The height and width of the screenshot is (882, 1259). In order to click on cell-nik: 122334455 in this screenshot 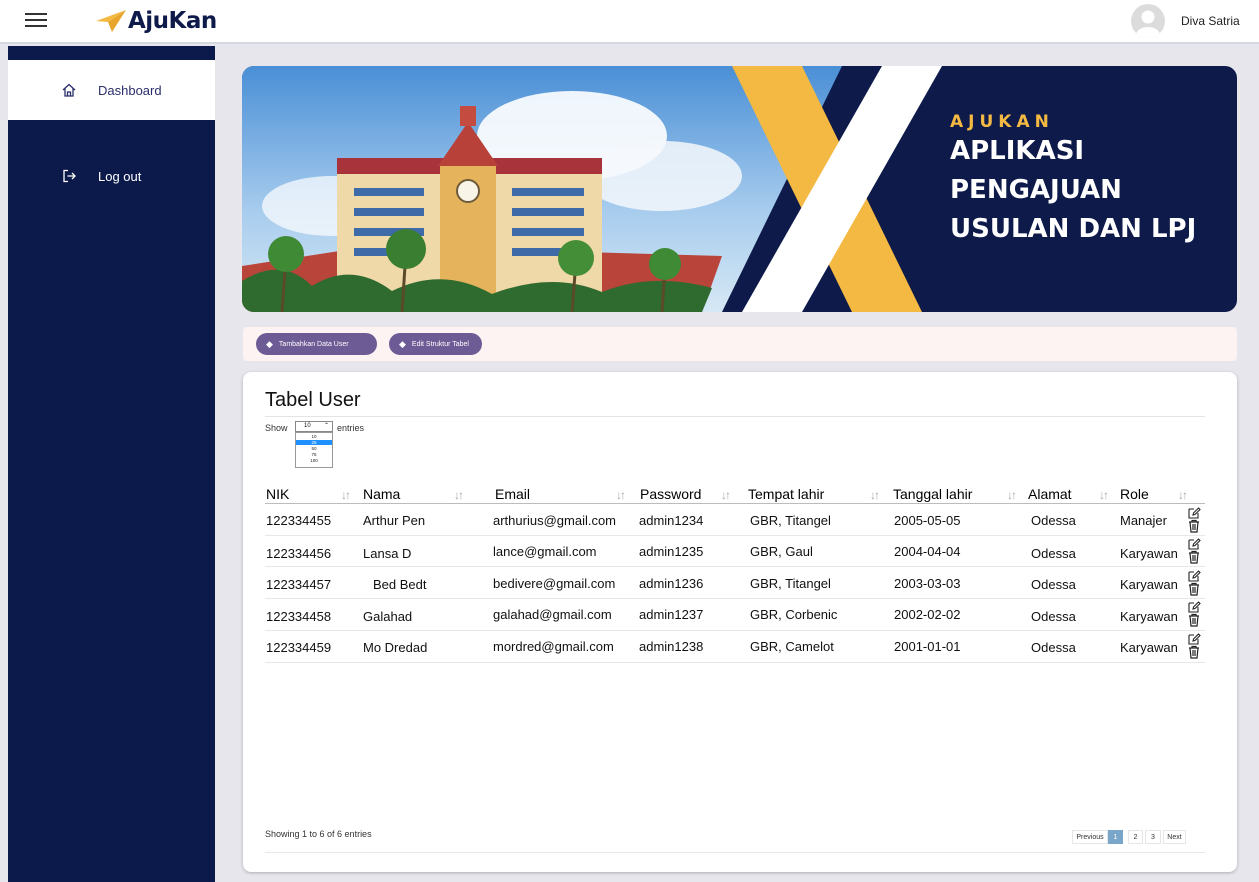, I will do `click(299, 520)`.